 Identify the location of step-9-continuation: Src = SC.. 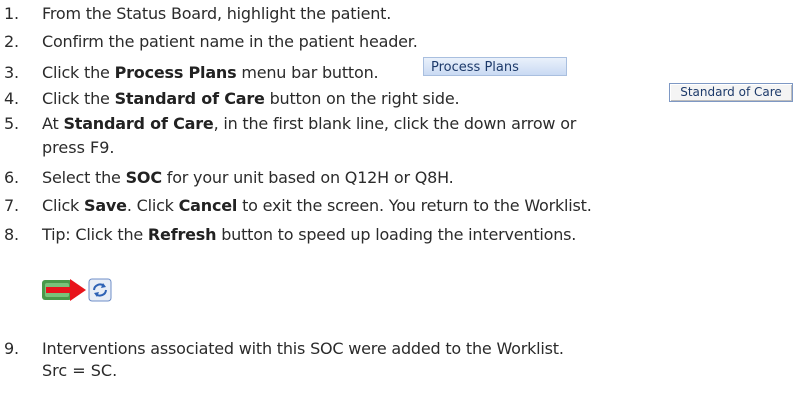
(80, 370).